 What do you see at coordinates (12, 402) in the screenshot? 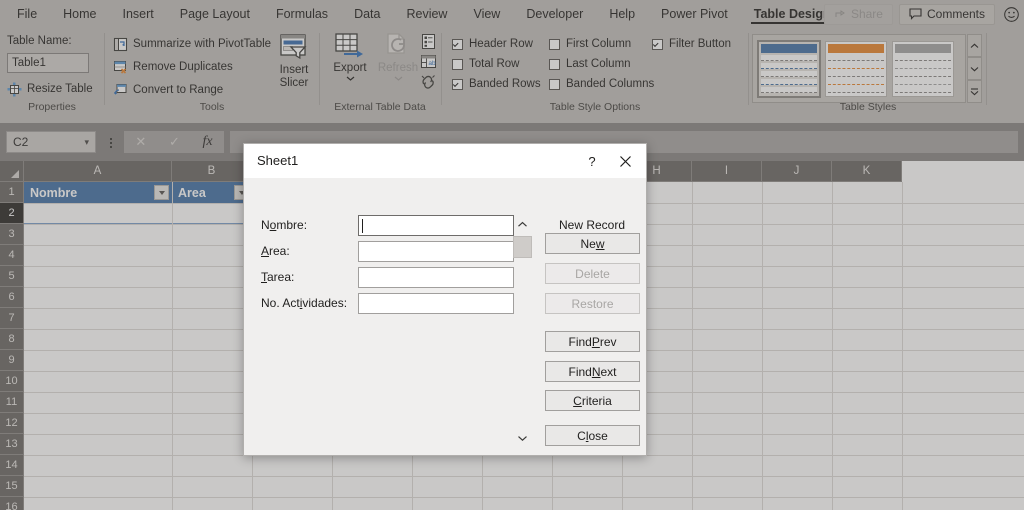
I see `row-header-11: 11` at bounding box center [12, 402].